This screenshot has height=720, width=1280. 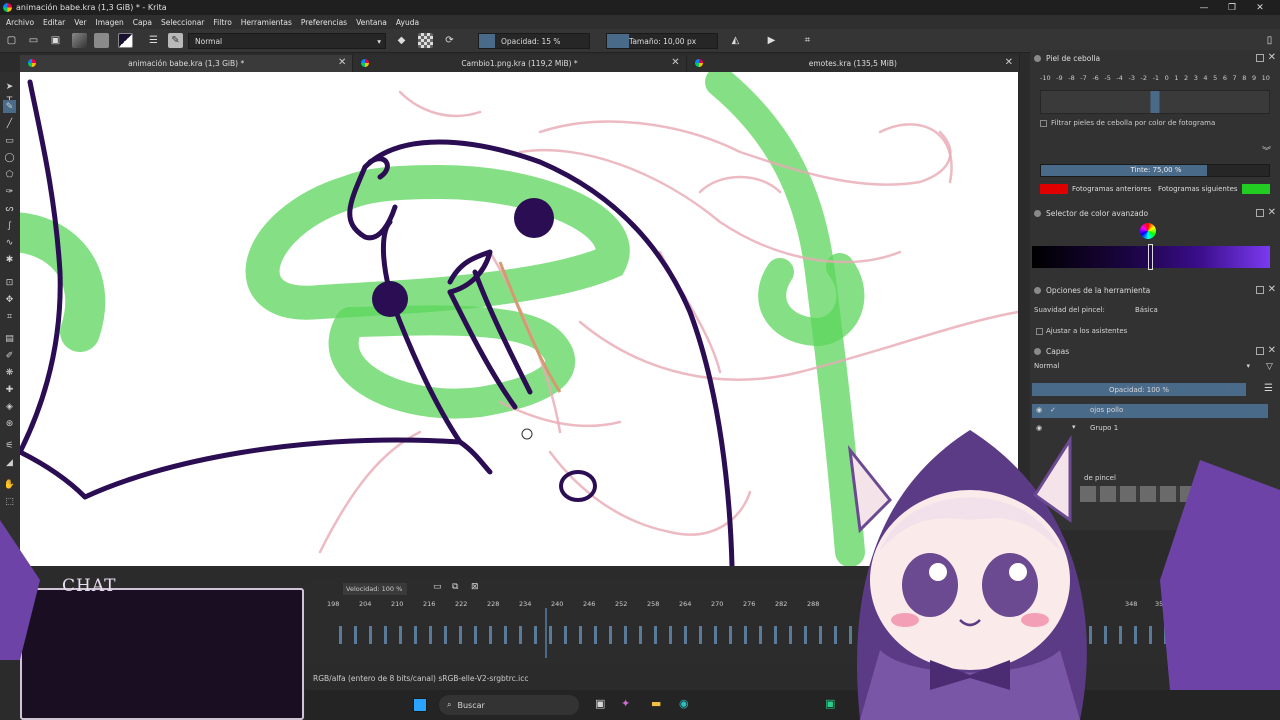 What do you see at coordinates (9, 282) in the screenshot?
I see `transform-tool-icon: ⊡` at bounding box center [9, 282].